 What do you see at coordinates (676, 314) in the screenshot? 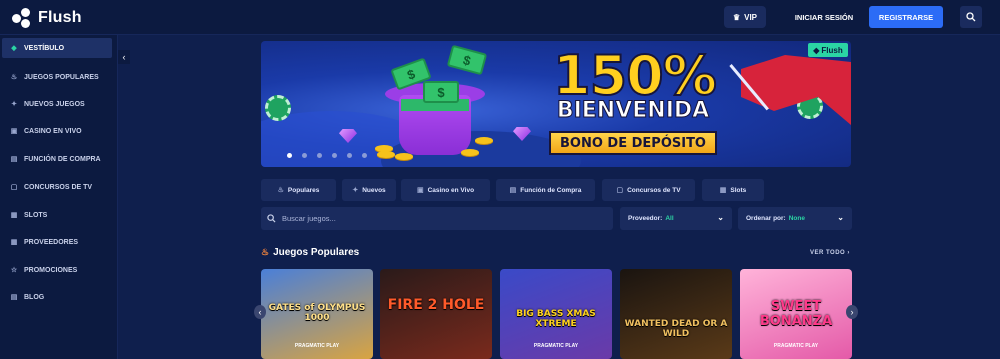
I see `game-card: WANTED DEAD OR A WILD` at bounding box center [676, 314].